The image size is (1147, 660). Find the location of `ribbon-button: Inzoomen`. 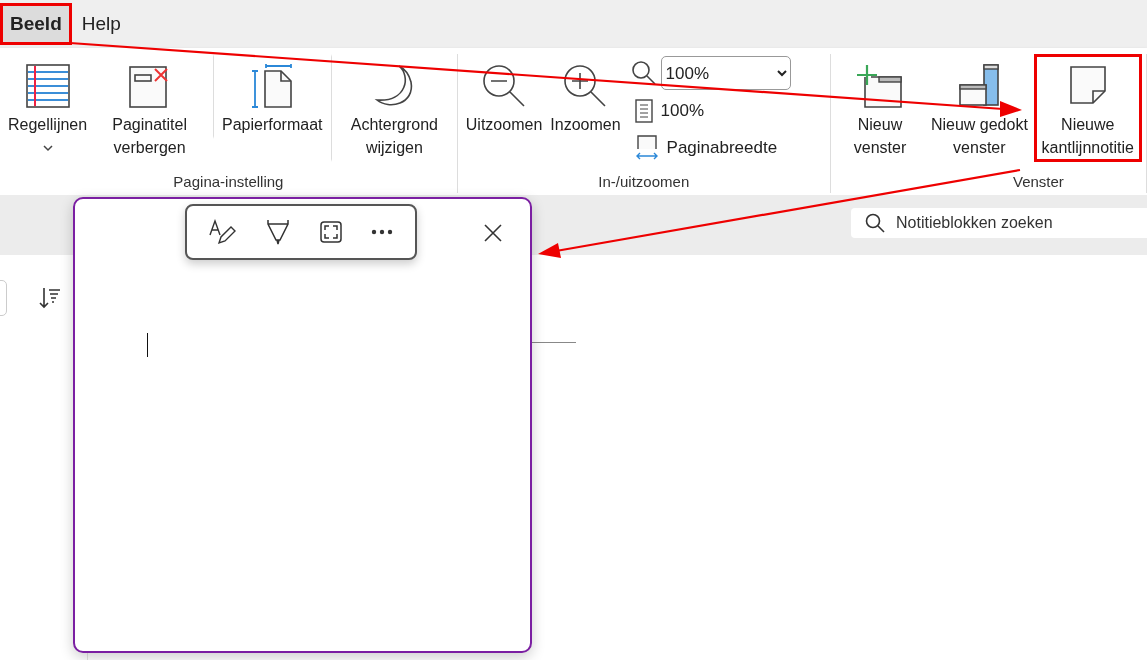

ribbon-button: Inzoomen is located at coordinates (585, 96).